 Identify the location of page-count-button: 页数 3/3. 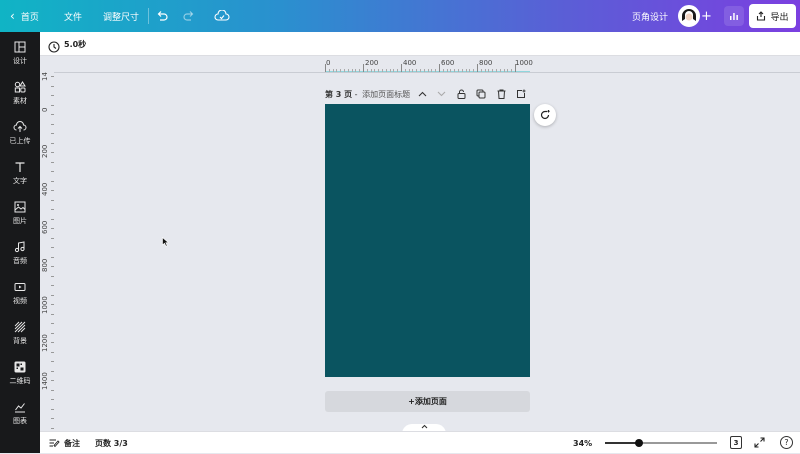
(111, 443).